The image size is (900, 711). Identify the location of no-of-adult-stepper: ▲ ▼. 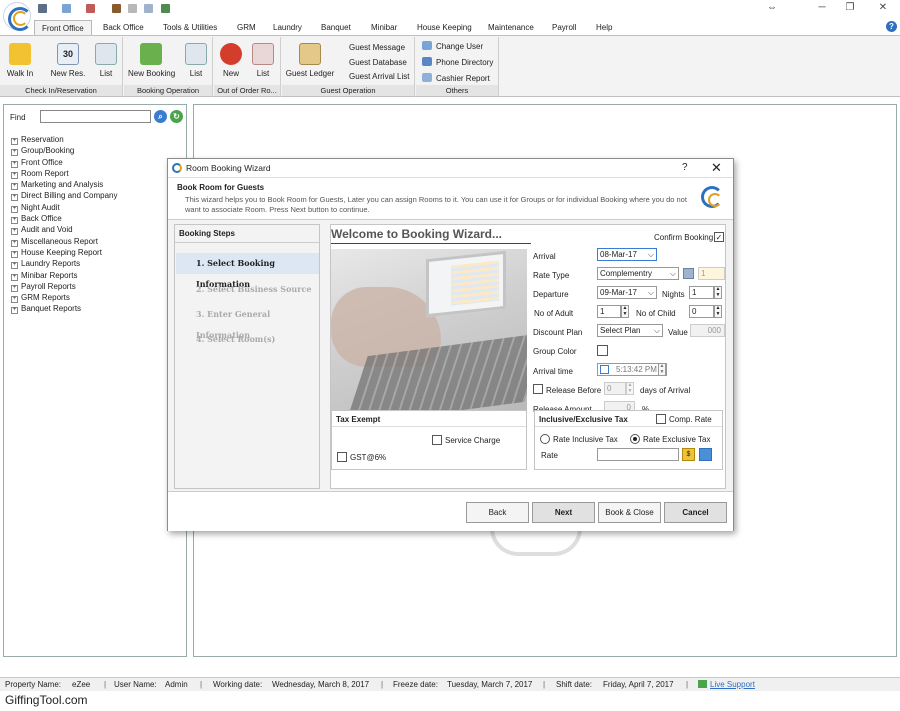
(625, 311).